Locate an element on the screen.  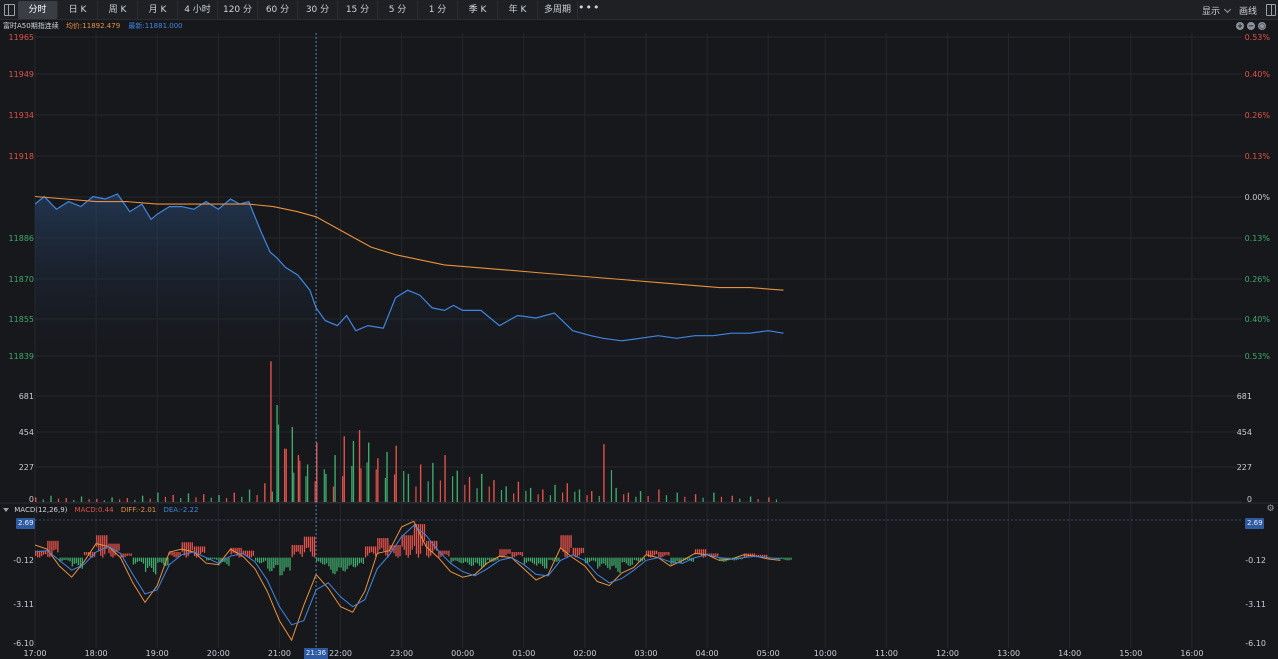
period-tab-1: 日 K is located at coordinates (78, 10).